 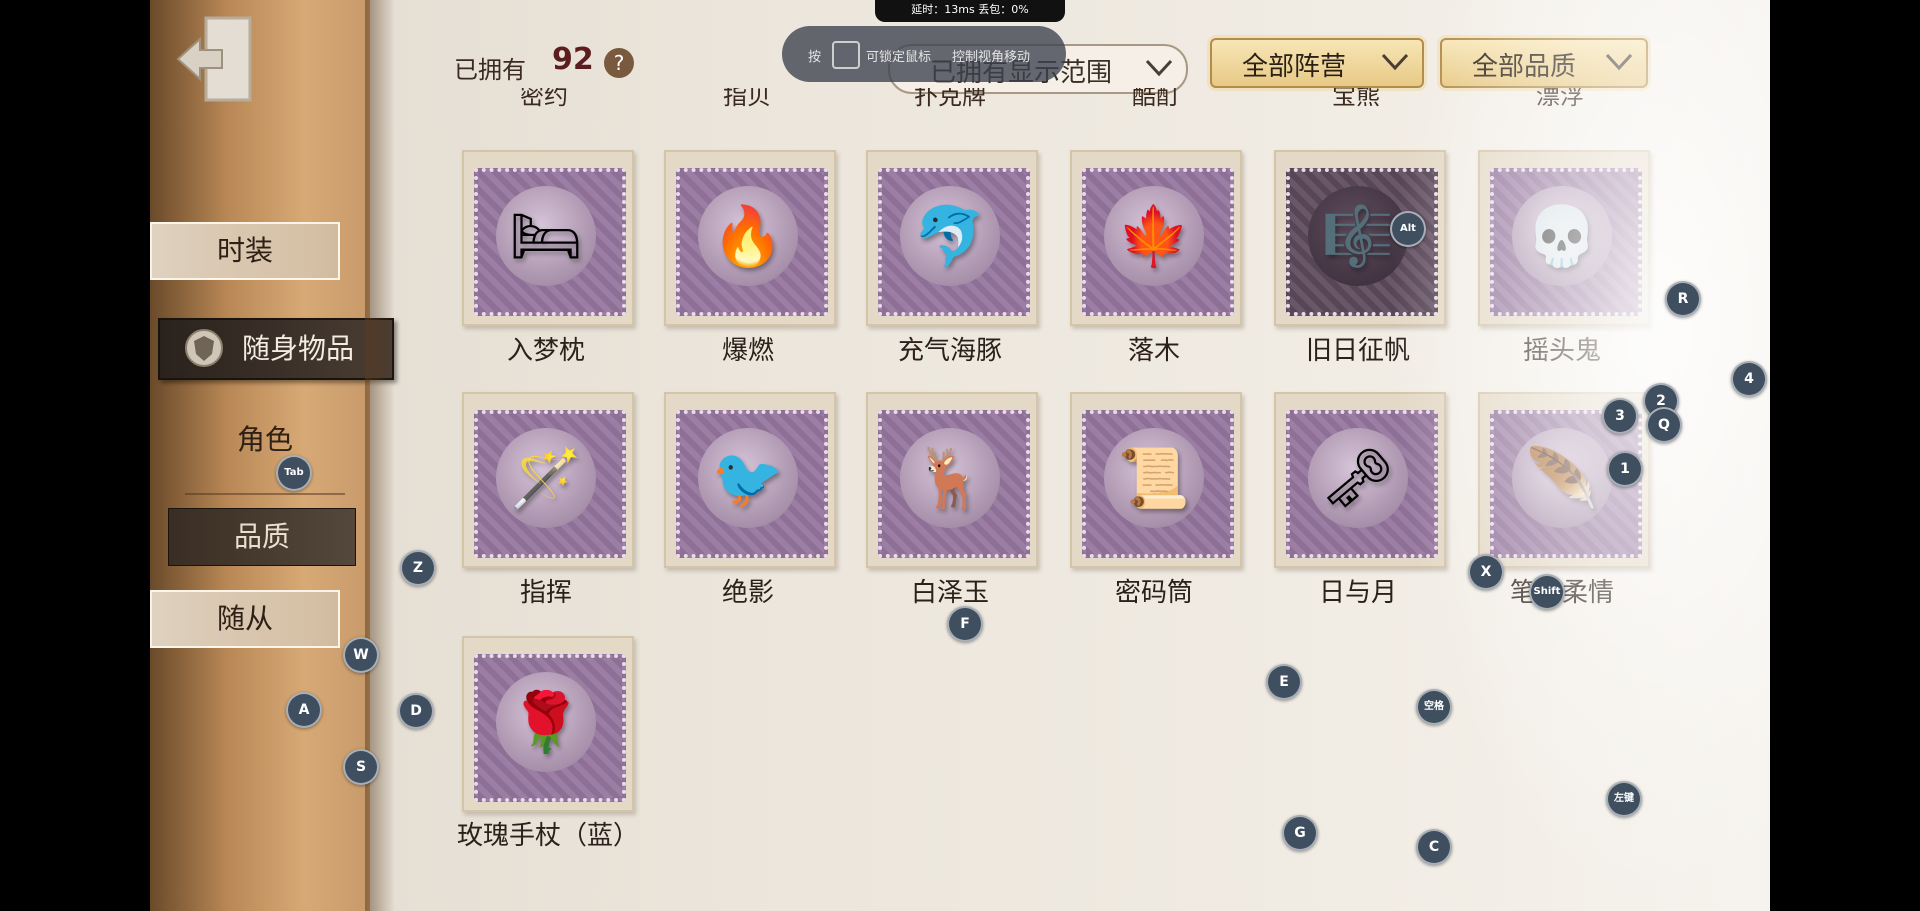 What do you see at coordinates (950, 99) in the screenshot?
I see `partial-item-name: 扑克牌` at bounding box center [950, 99].